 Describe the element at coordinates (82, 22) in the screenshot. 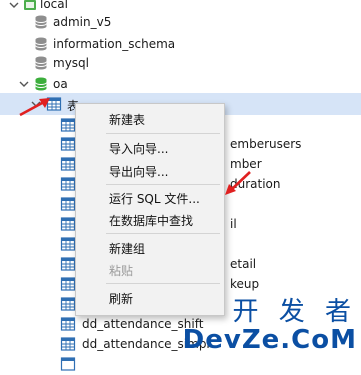

I see `tree-label: admin_v5` at that location.